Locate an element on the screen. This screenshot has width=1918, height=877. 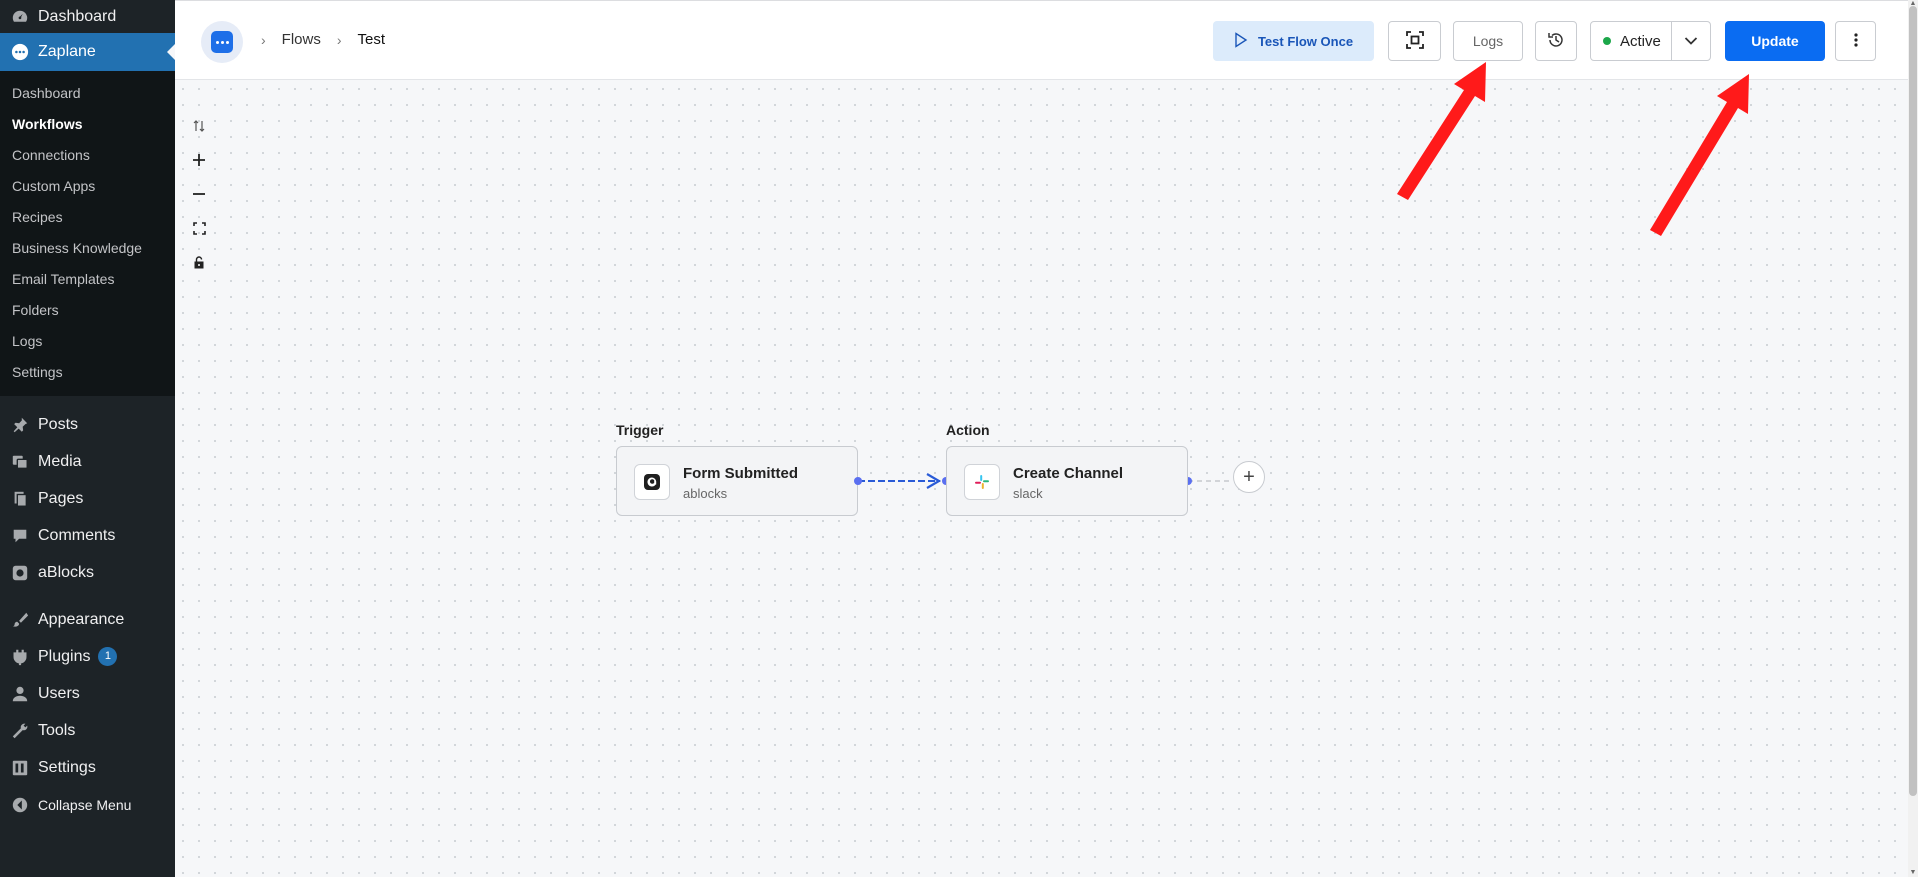
menu-comments: Comments is located at coordinates (87, 535).